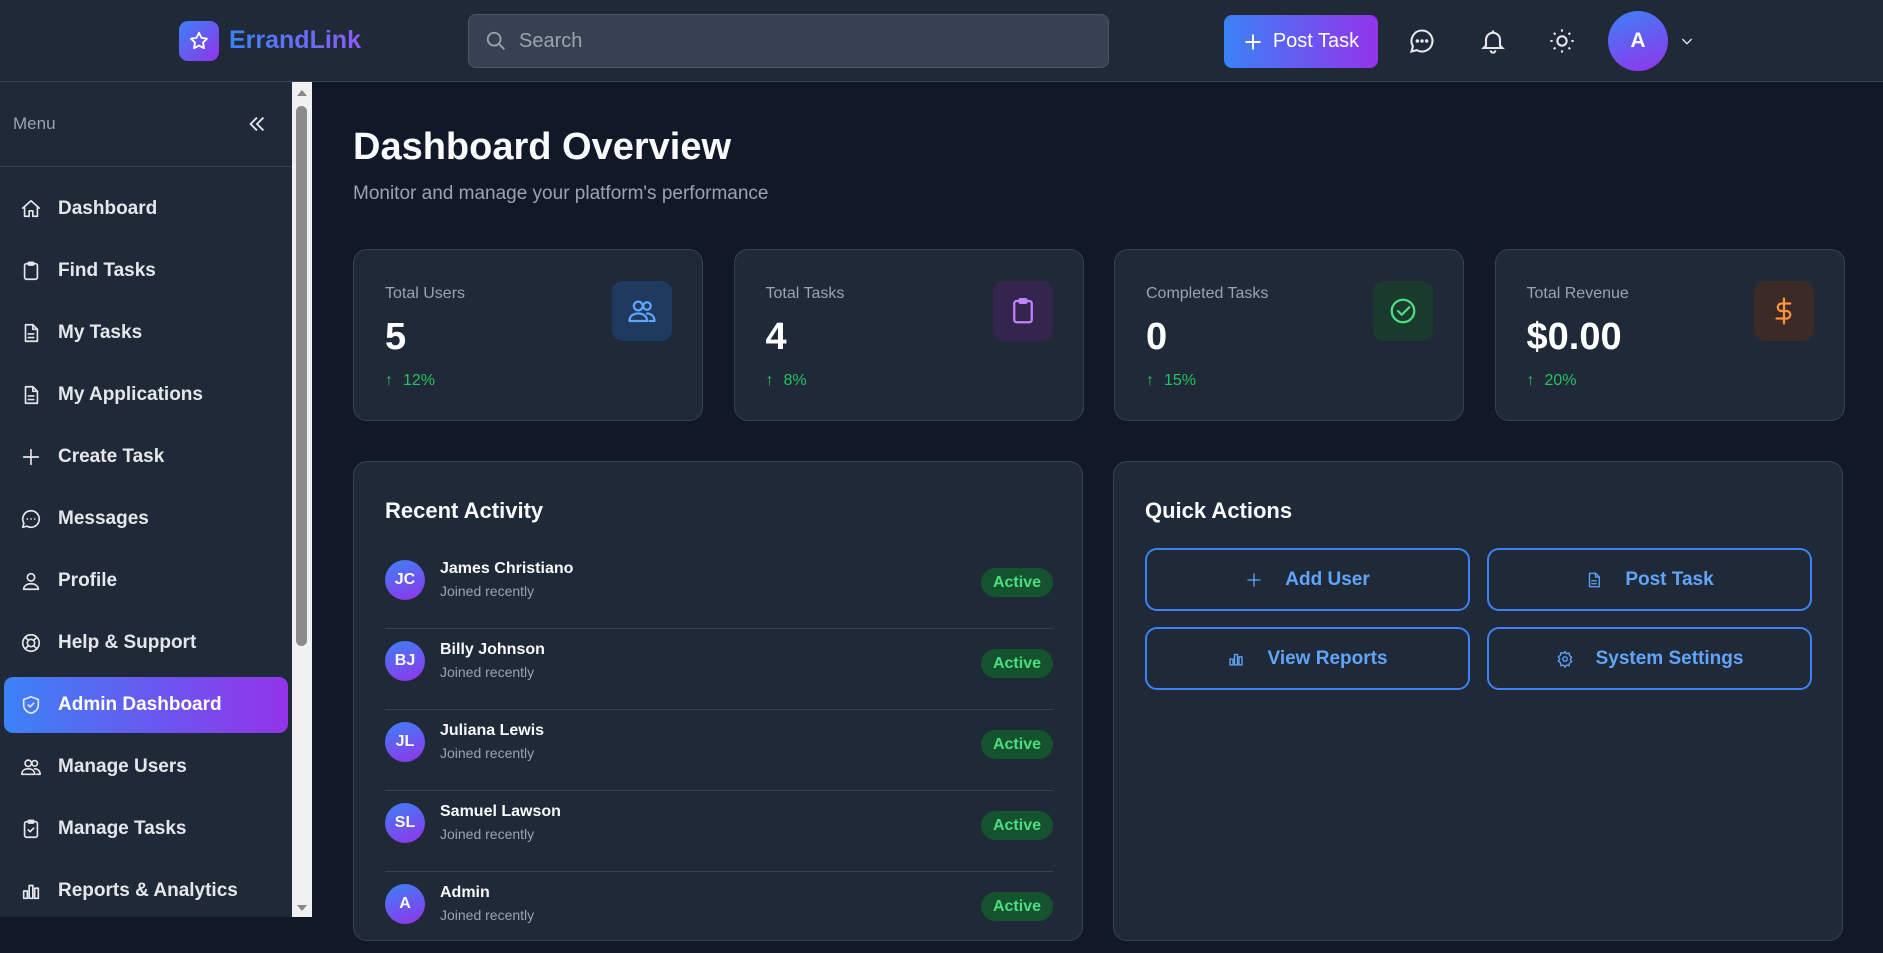 The width and height of the screenshot is (1883, 953). Describe the element at coordinates (1219, 510) in the screenshot. I see `quick-actions-title: Quick Actions` at that location.